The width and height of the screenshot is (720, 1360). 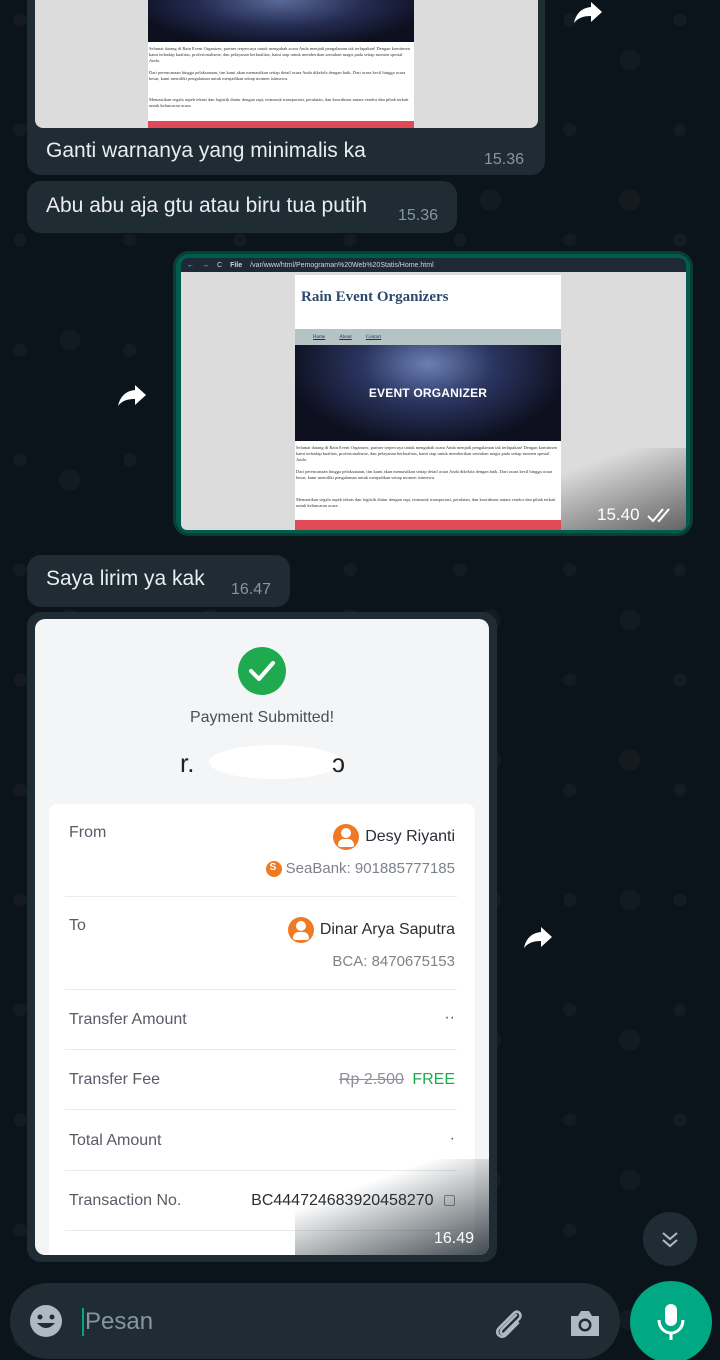 What do you see at coordinates (206, 150) in the screenshot?
I see `message-text: Ganti warnanya yang minimalis ka` at bounding box center [206, 150].